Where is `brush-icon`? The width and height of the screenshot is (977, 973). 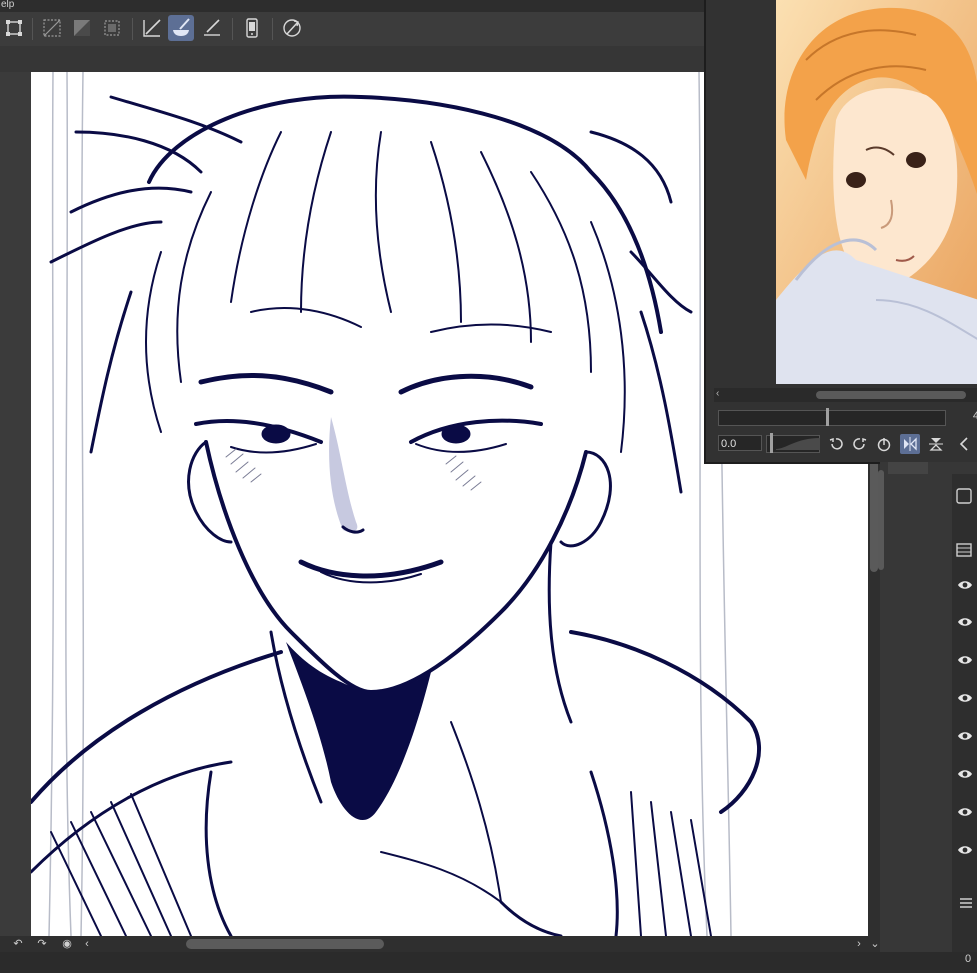 brush-icon is located at coordinates (181, 28).